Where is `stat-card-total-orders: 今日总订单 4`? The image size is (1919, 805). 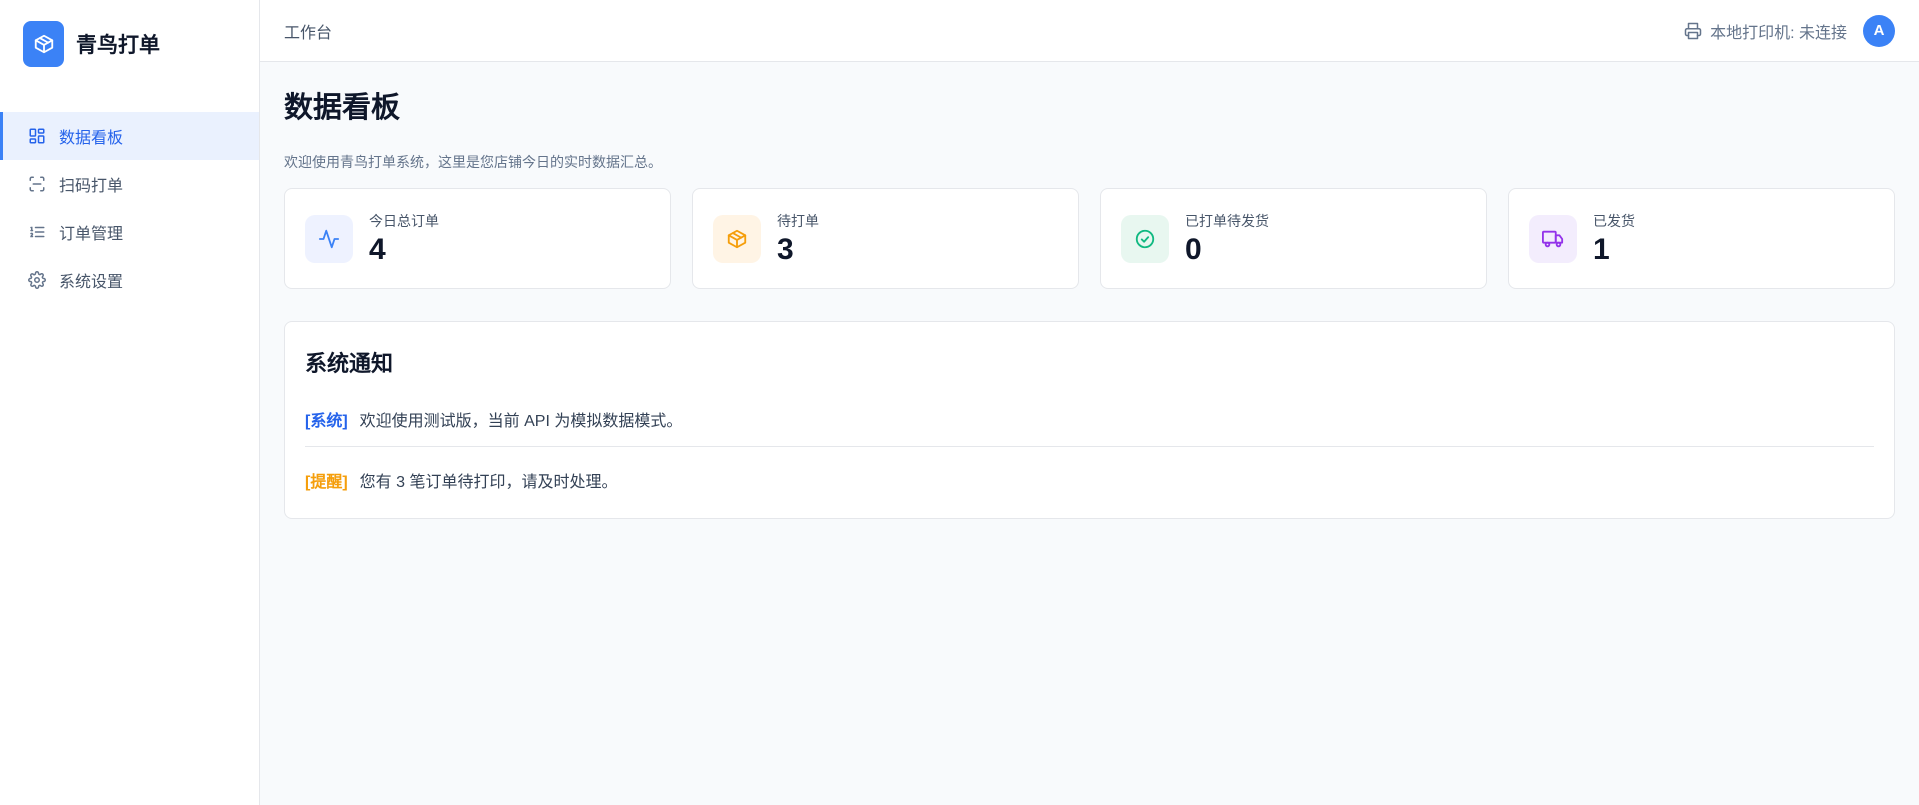 stat-card-total-orders: 今日总订单 4 is located at coordinates (477, 238).